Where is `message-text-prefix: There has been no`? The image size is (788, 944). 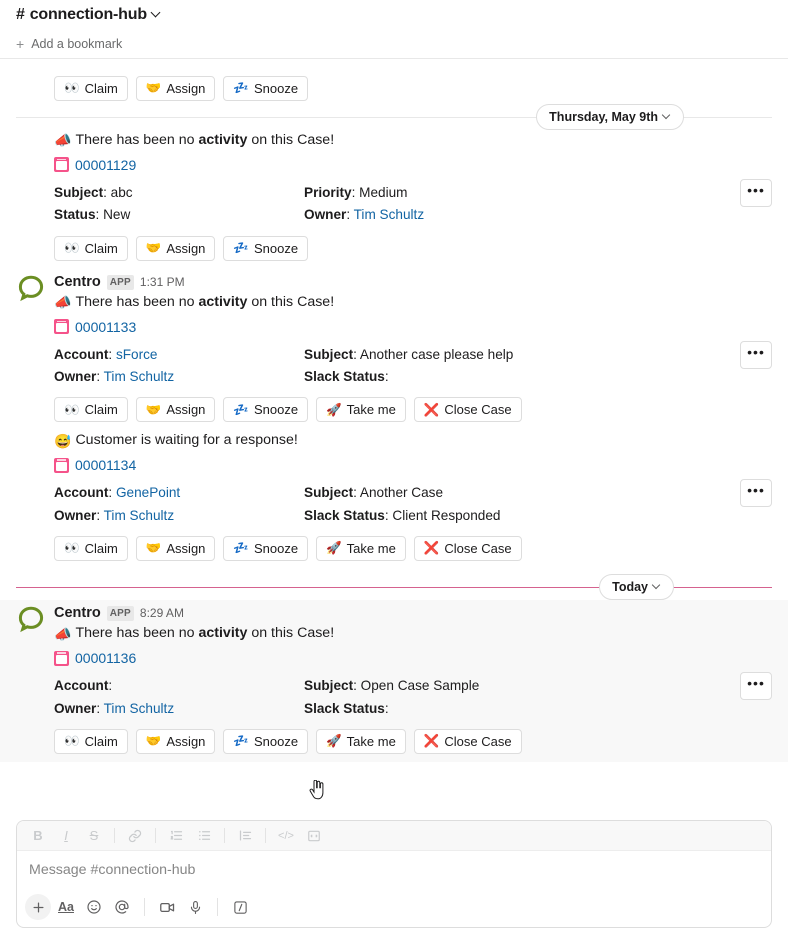 message-text-prefix: There has been no is located at coordinates (137, 301).